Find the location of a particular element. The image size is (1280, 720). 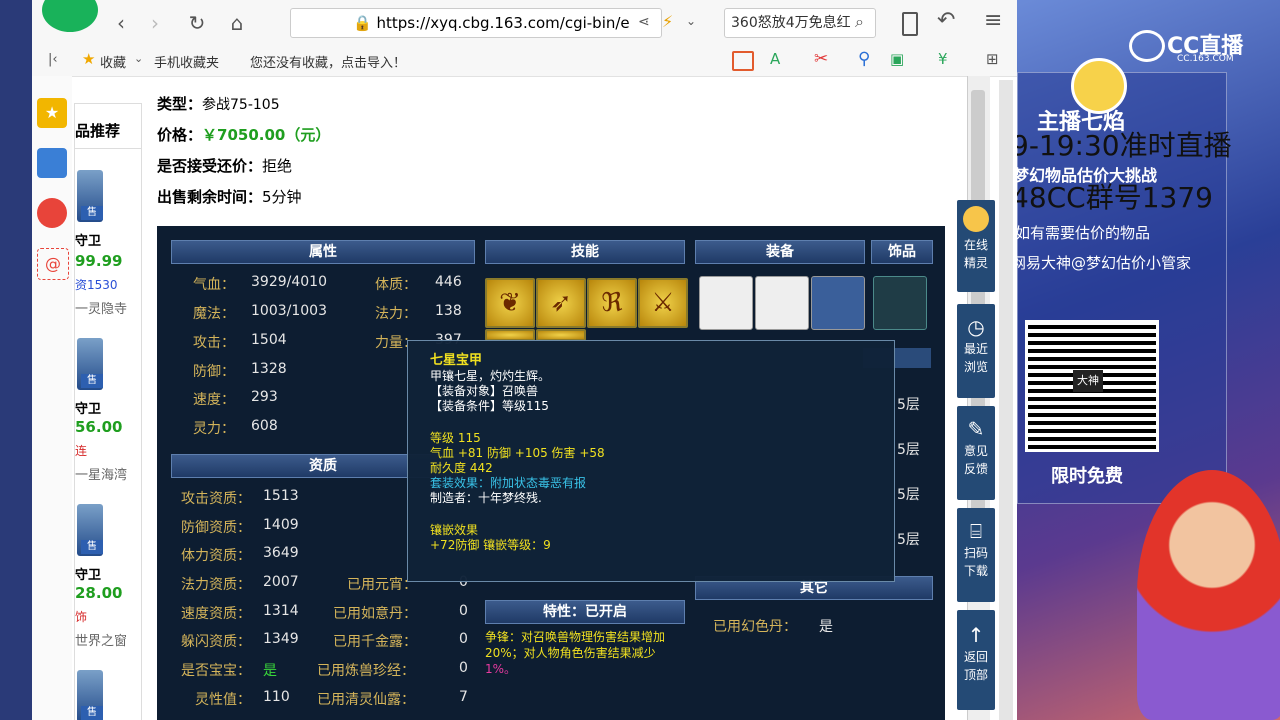

back-to-top-button: ↑ 返回 顶部 is located at coordinates (976, 660).